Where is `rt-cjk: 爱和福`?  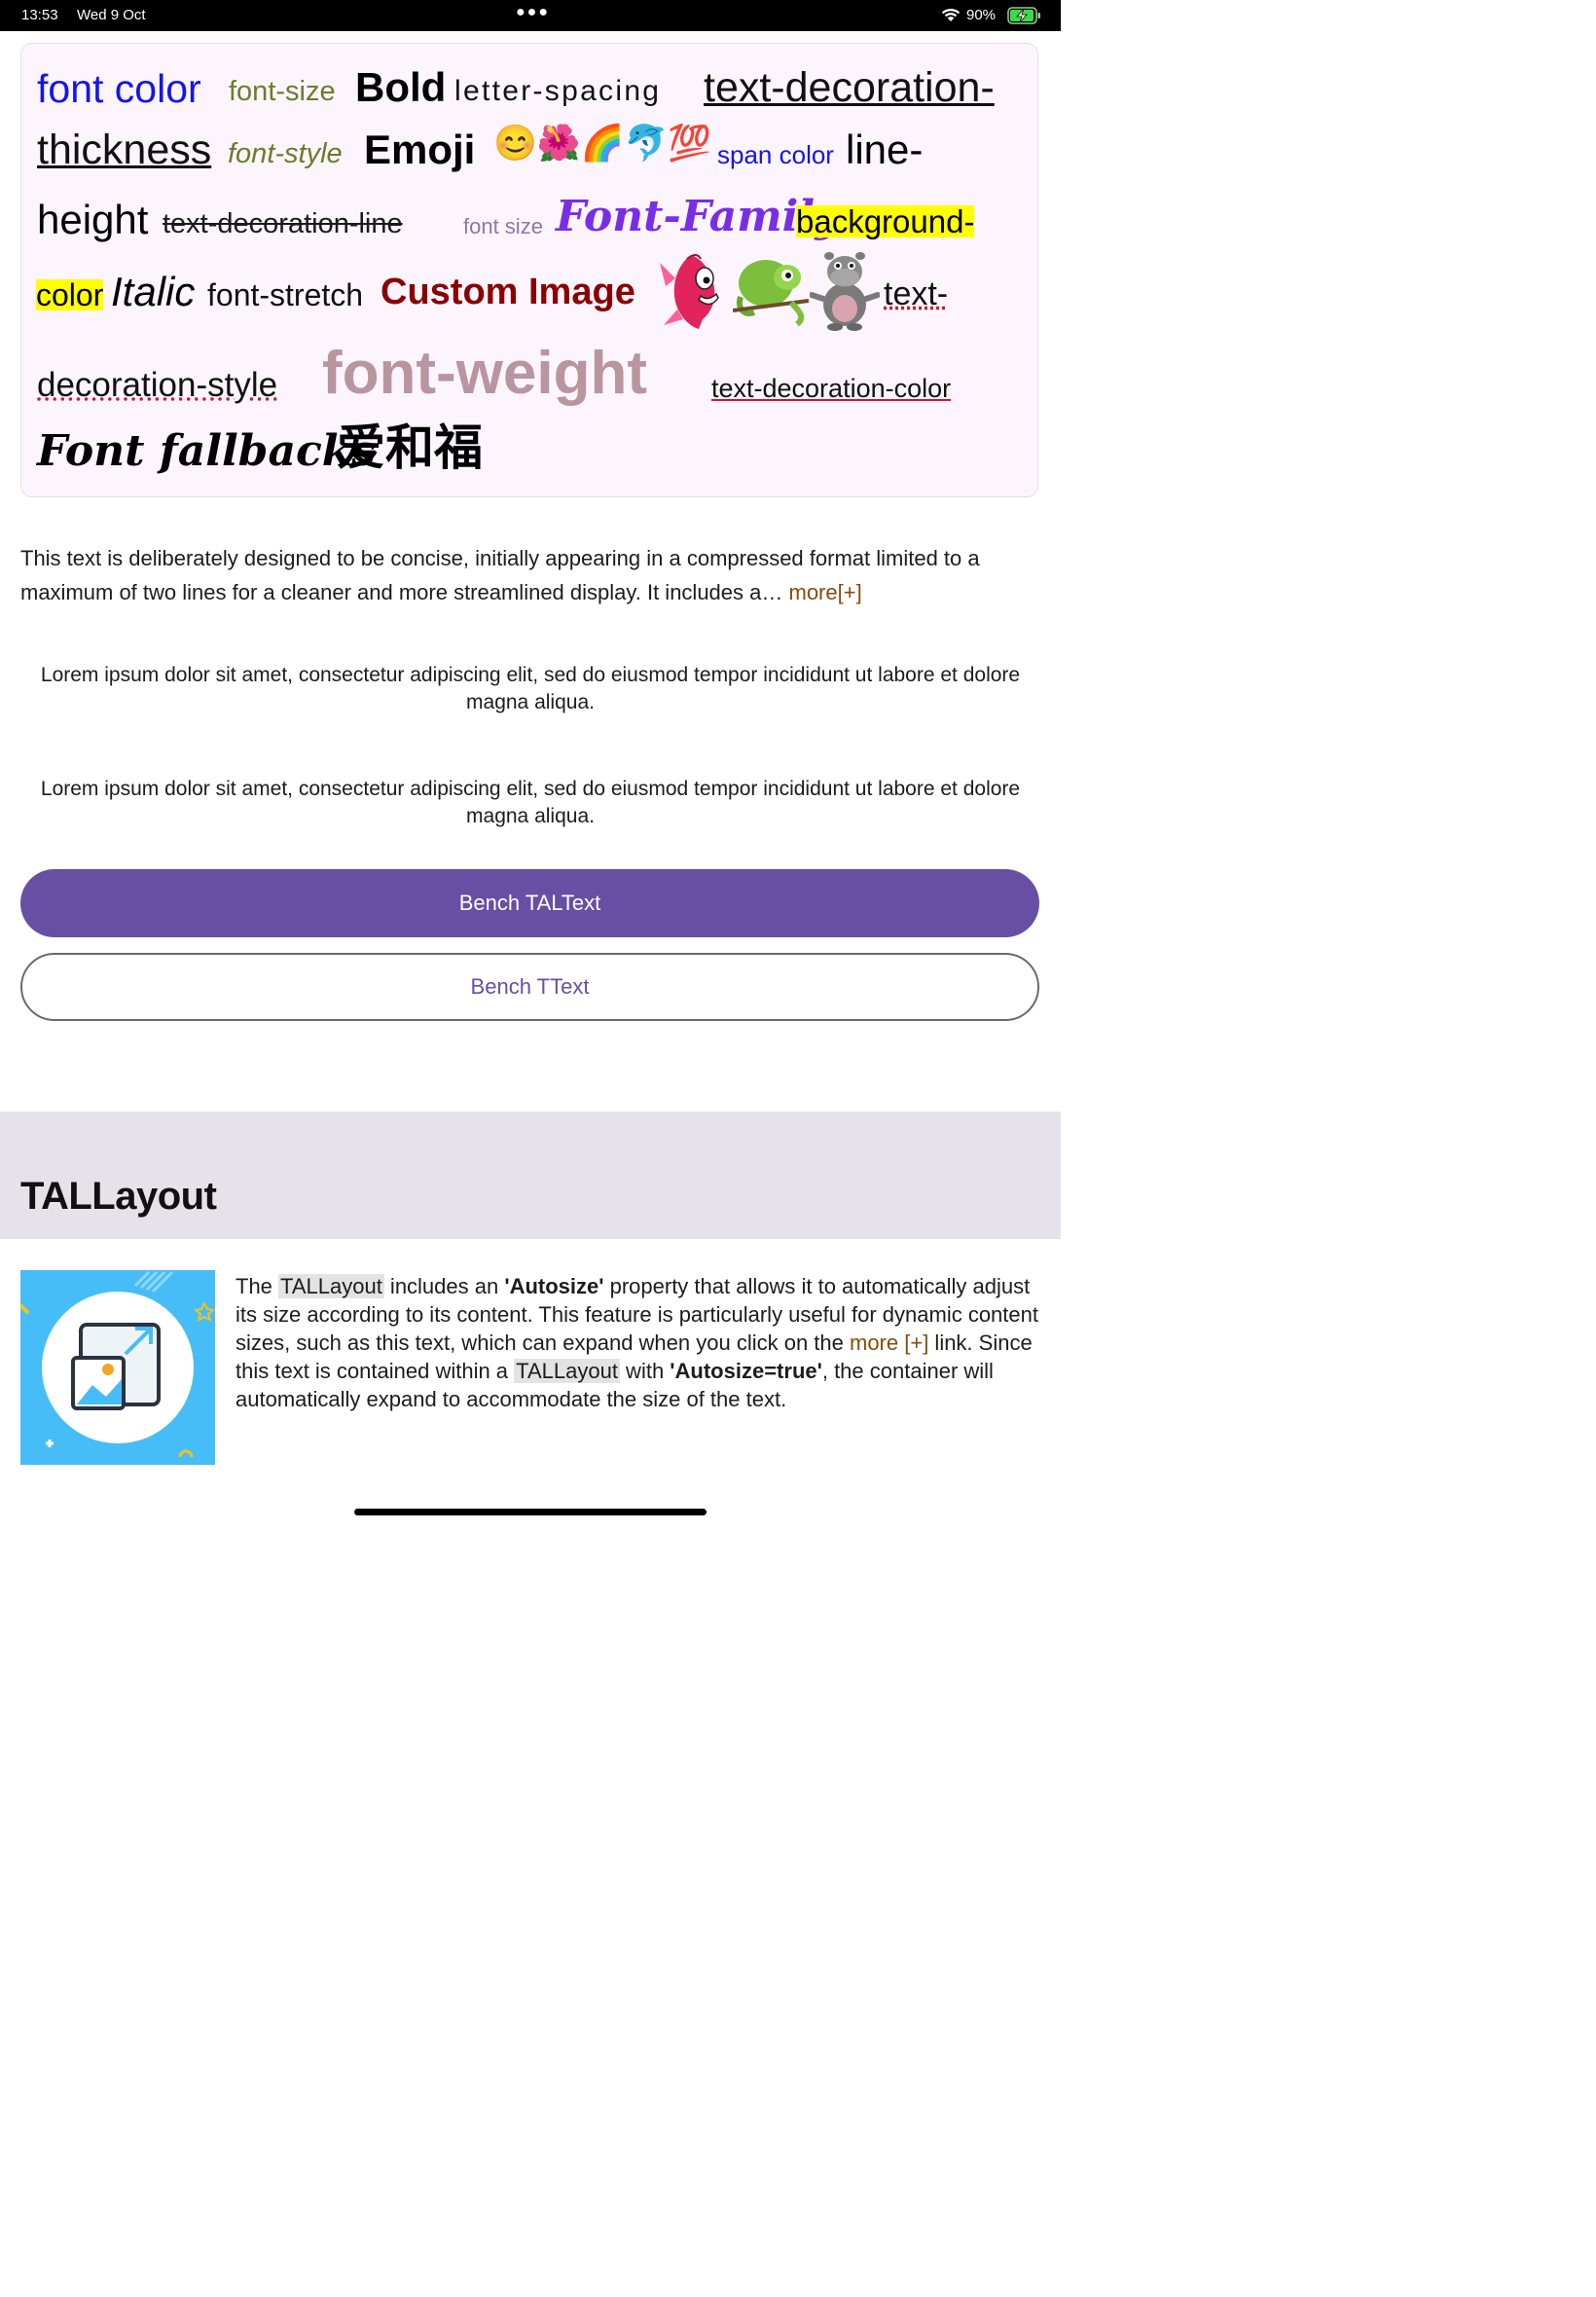 rt-cjk: 爱和福 is located at coordinates (410, 447).